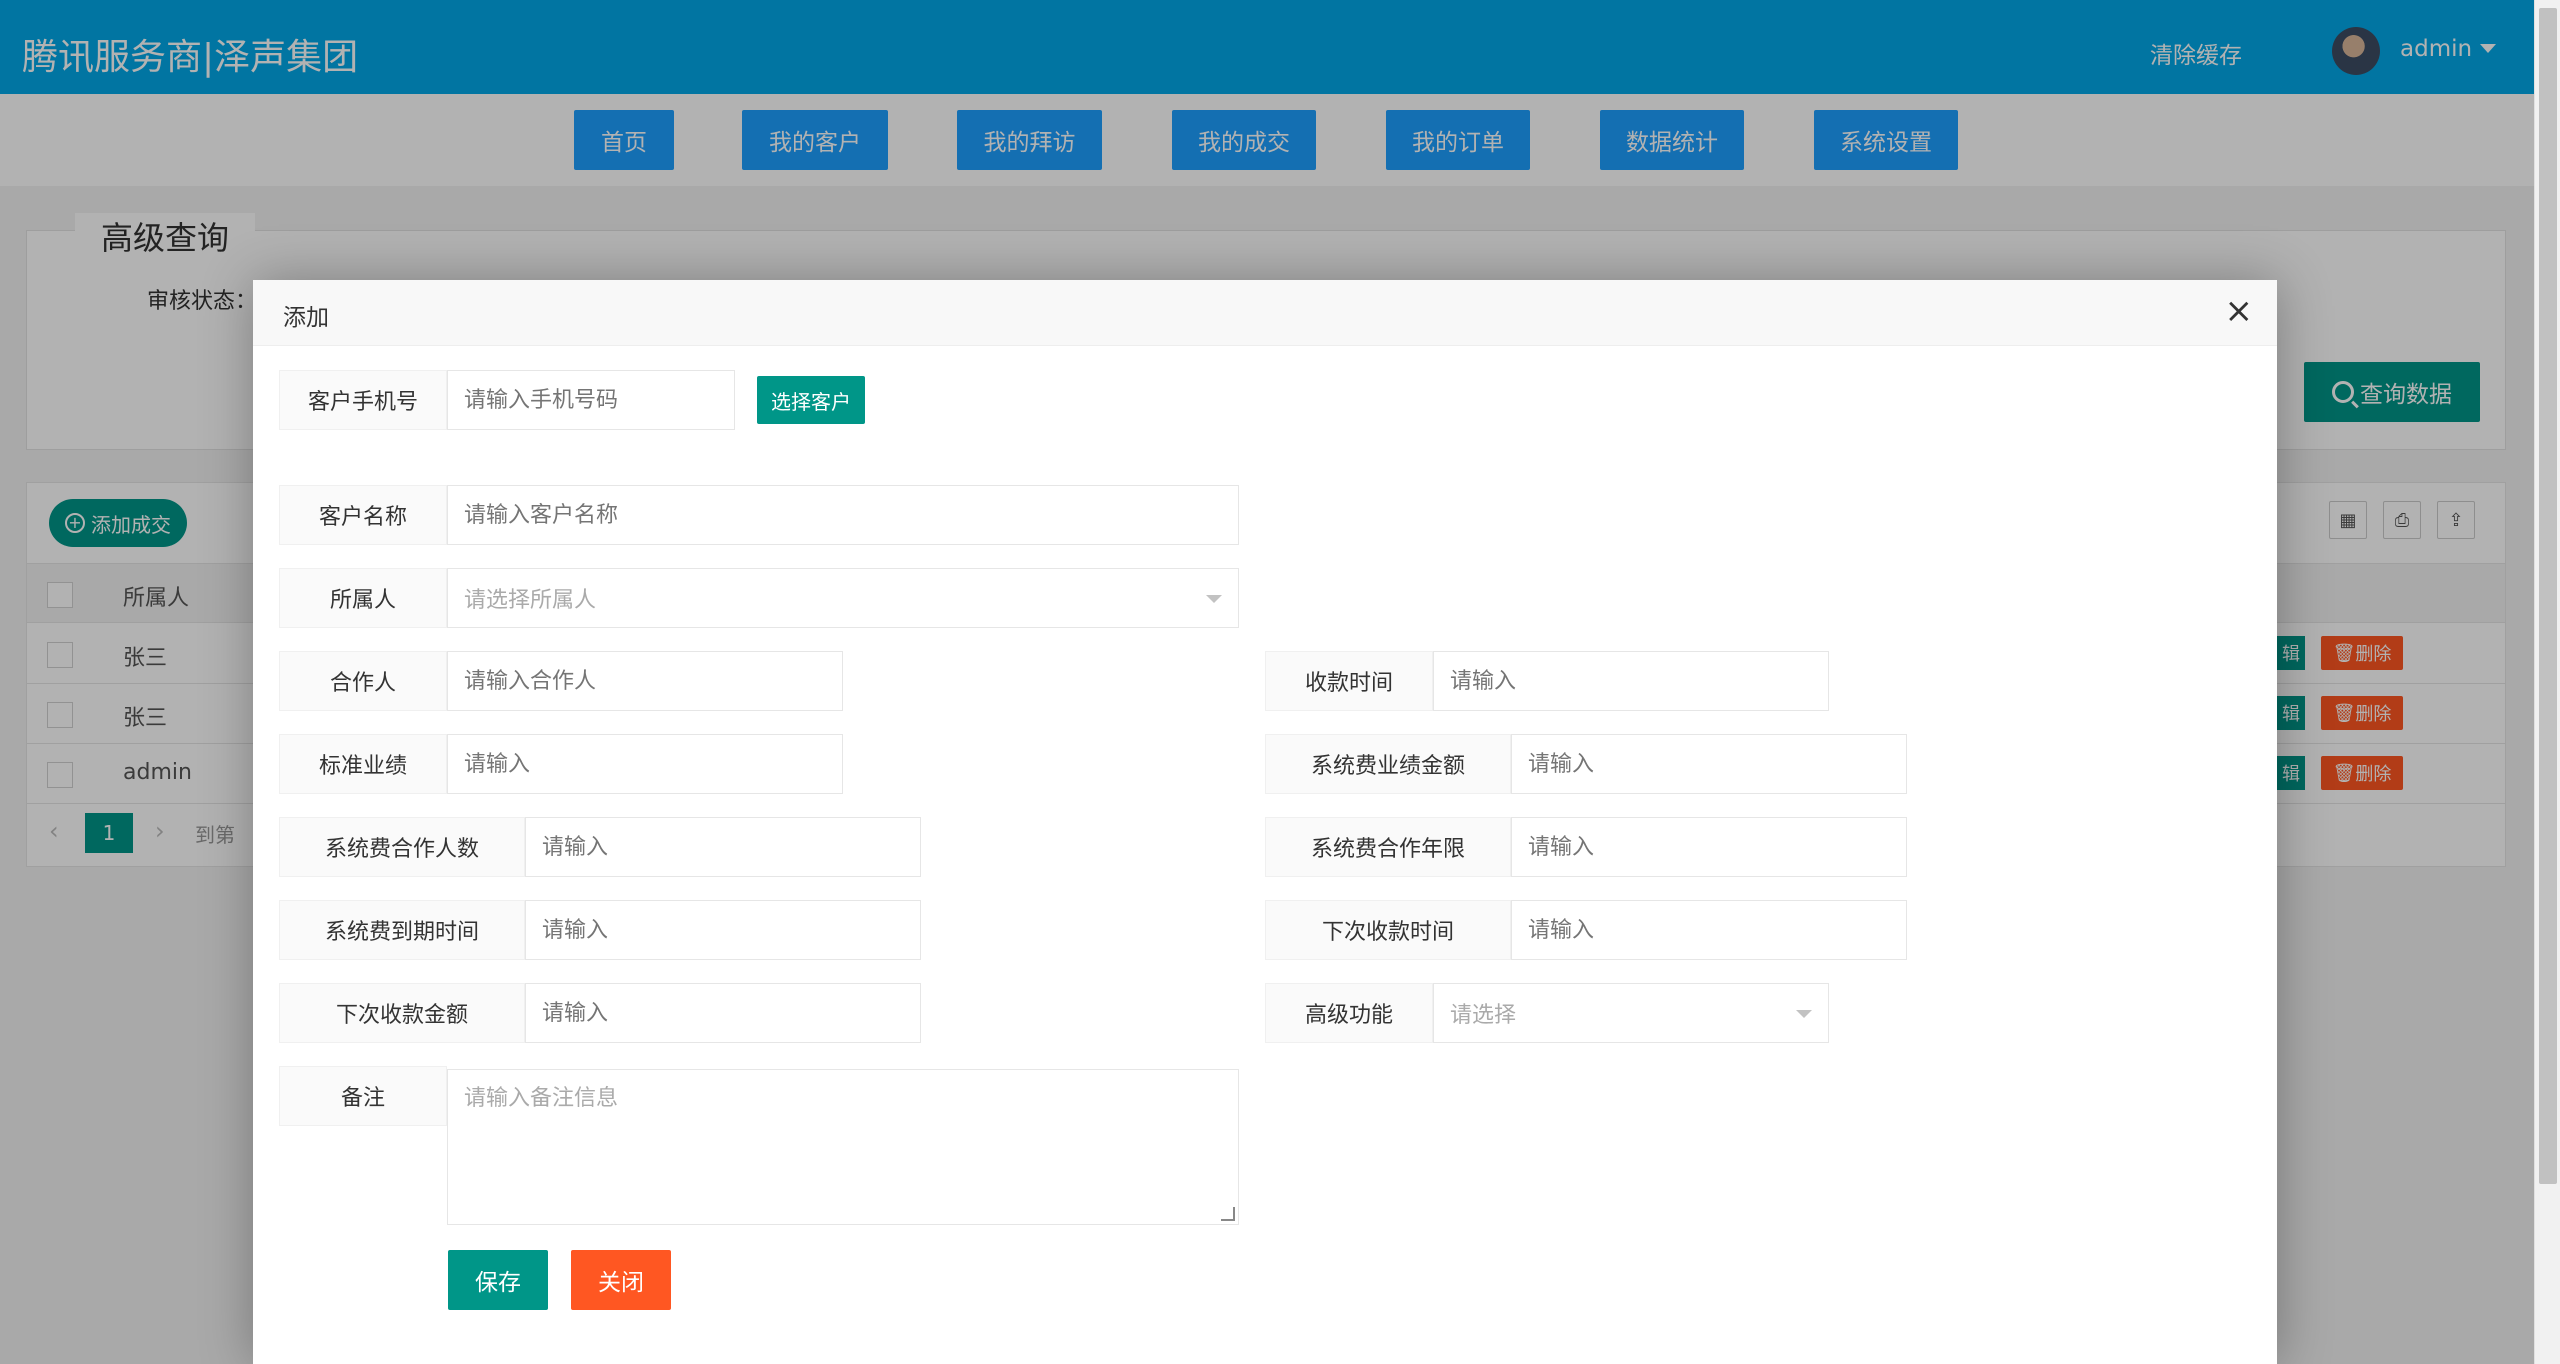 This screenshot has width=2560, height=1364. What do you see at coordinates (402, 847) in the screenshot?
I see `sys-fee-partners-label: 系统费合作人数` at bounding box center [402, 847].